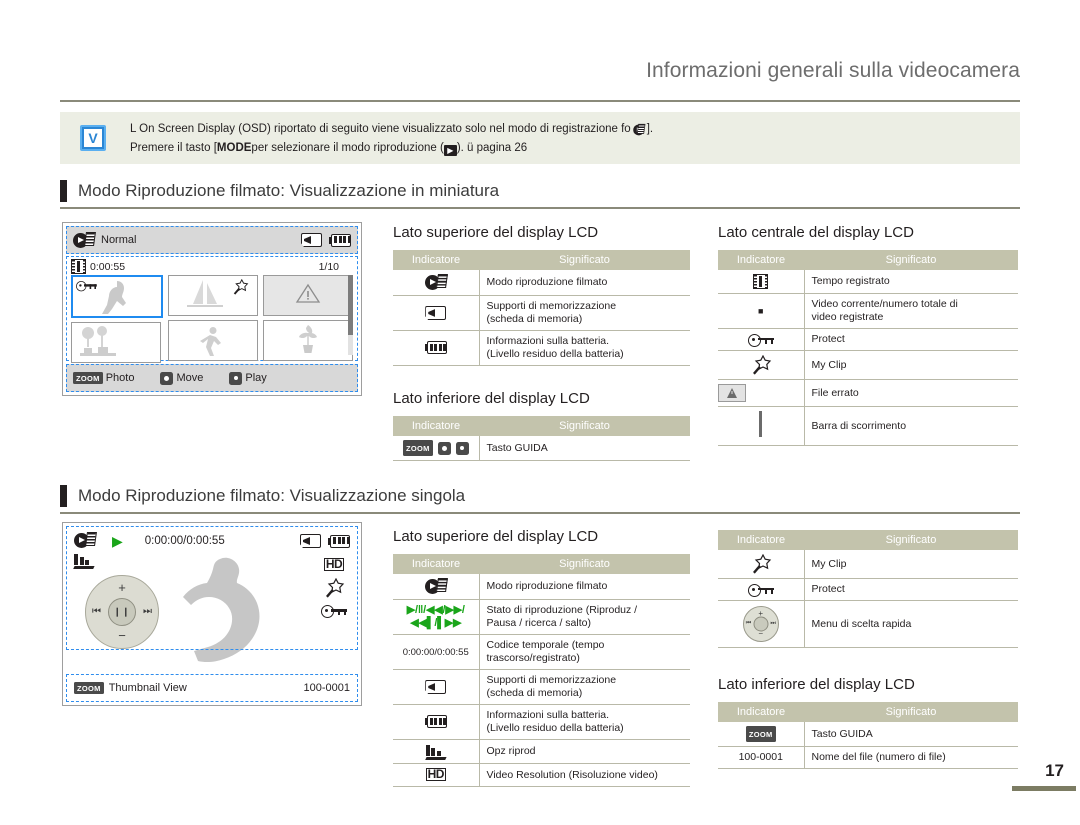 The height and width of the screenshot is (825, 1080). Describe the element at coordinates (538, 623) in the screenshot. I see `meaning-line-2: Pausa / ricerca / salto)` at that location.